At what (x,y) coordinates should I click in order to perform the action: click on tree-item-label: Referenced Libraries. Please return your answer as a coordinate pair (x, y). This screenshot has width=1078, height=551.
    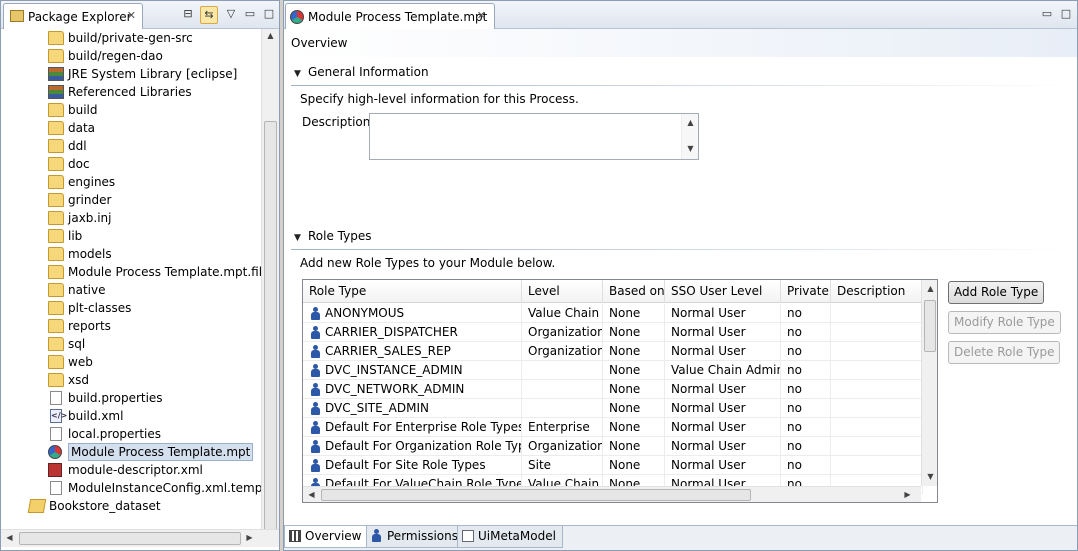
    Looking at the image, I should click on (130, 92).